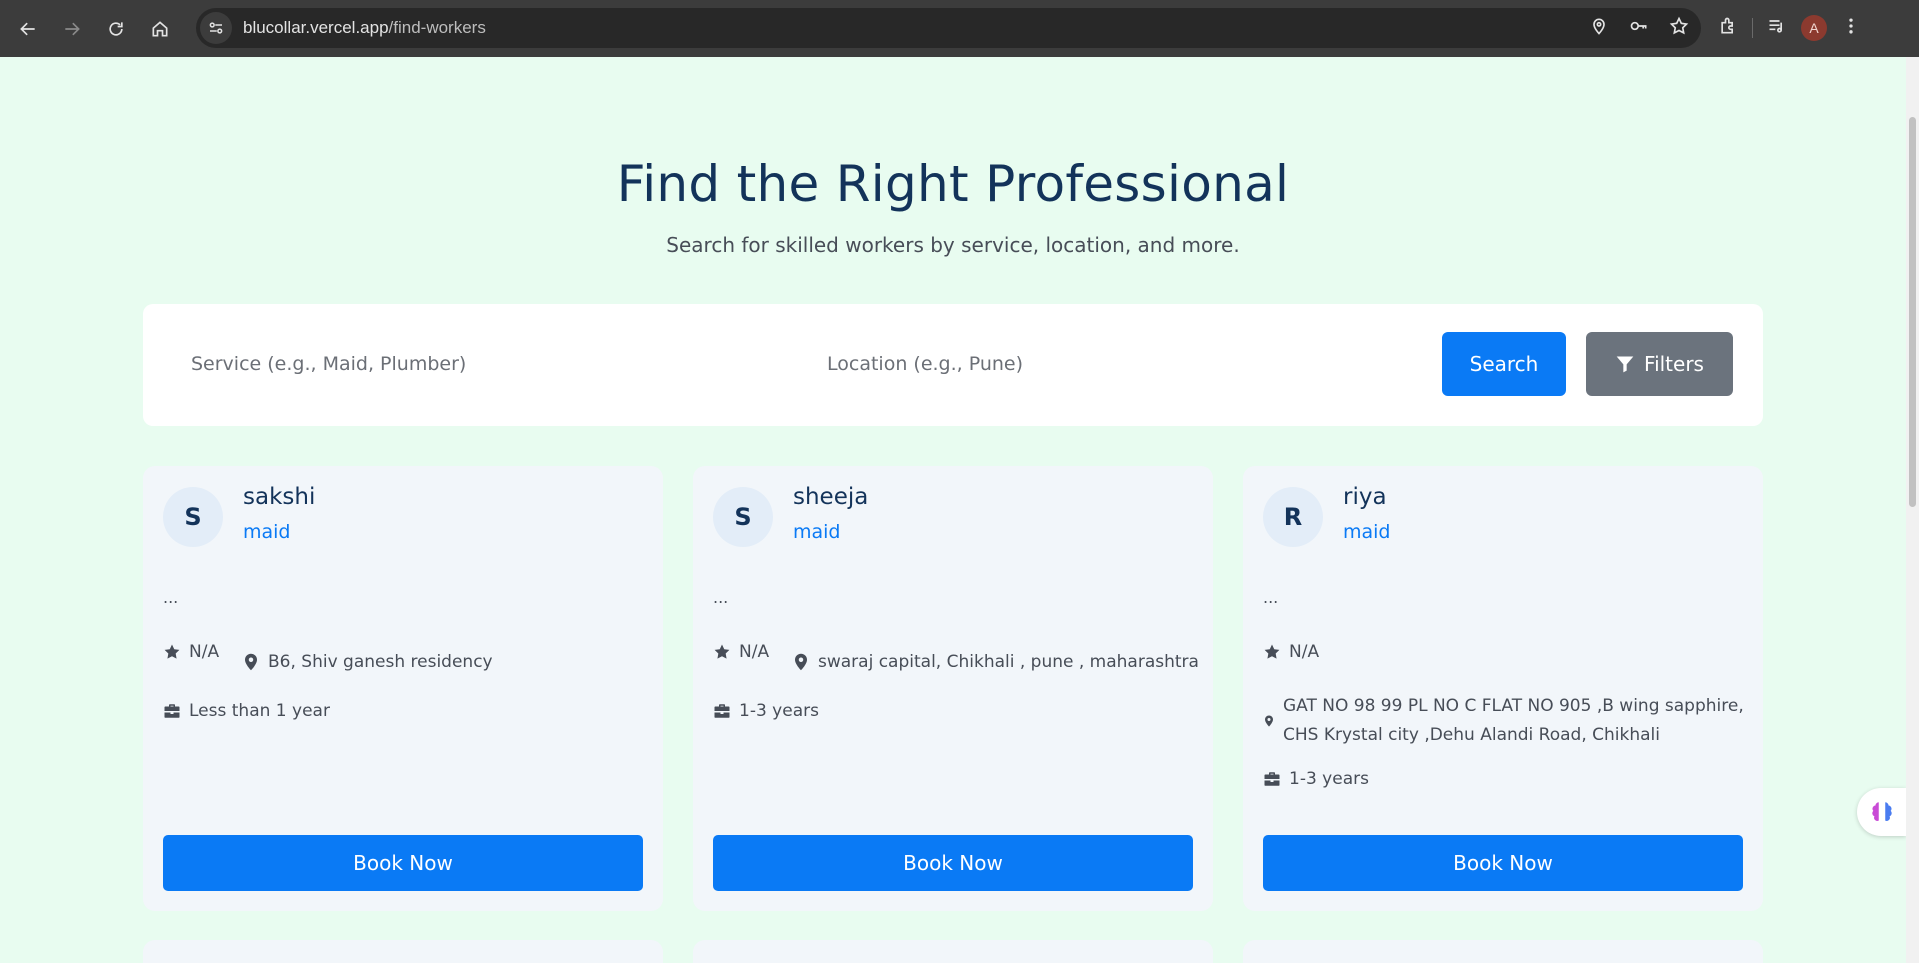 This screenshot has width=1919, height=963. Describe the element at coordinates (1912, 510) in the screenshot. I see `page-scrollbar` at that location.